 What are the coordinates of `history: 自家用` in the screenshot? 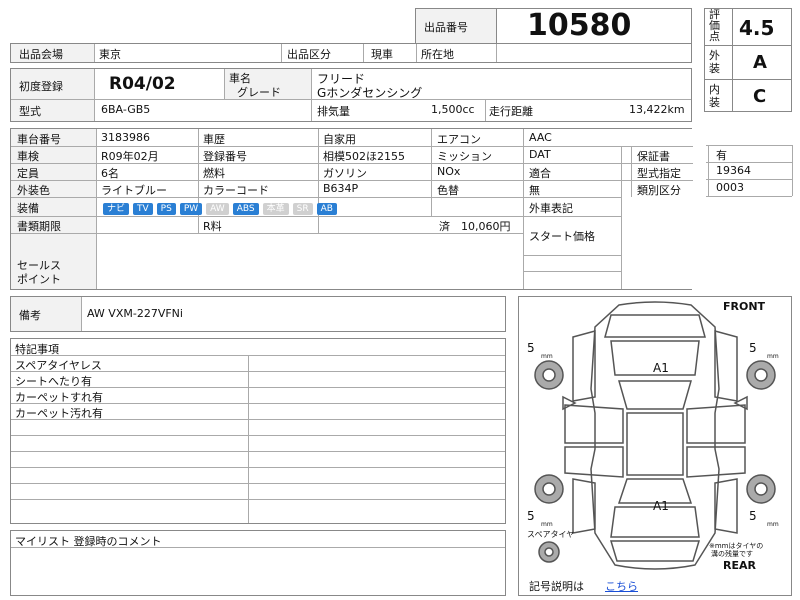 It's located at (339, 139).